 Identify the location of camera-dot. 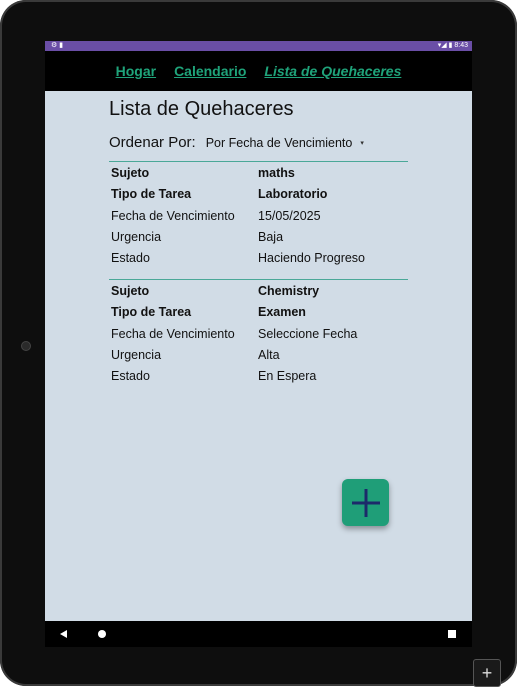
(26, 346).